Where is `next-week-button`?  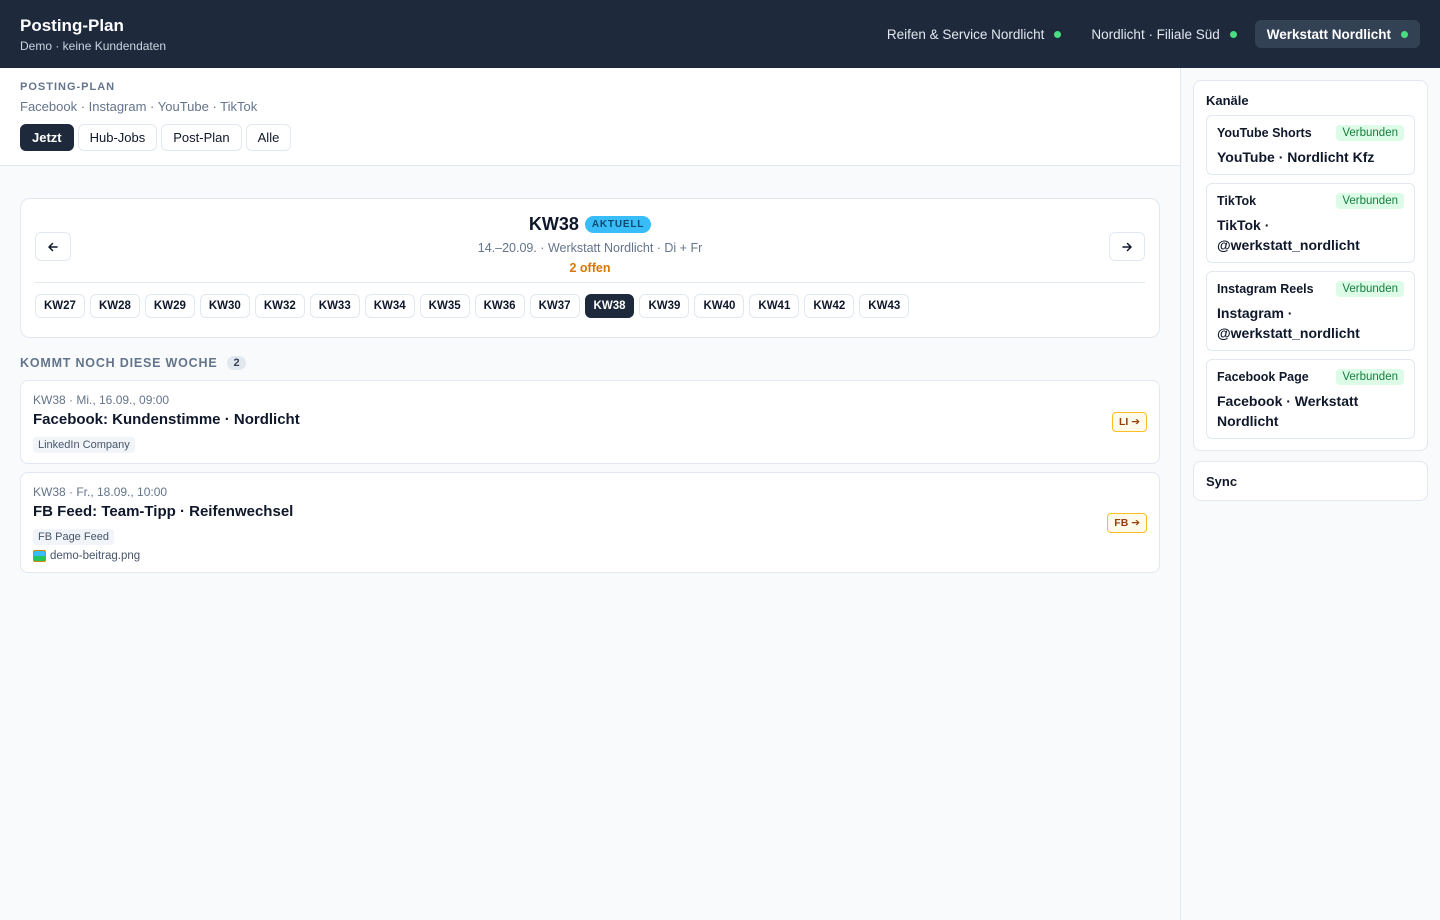 next-week-button is located at coordinates (1127, 246).